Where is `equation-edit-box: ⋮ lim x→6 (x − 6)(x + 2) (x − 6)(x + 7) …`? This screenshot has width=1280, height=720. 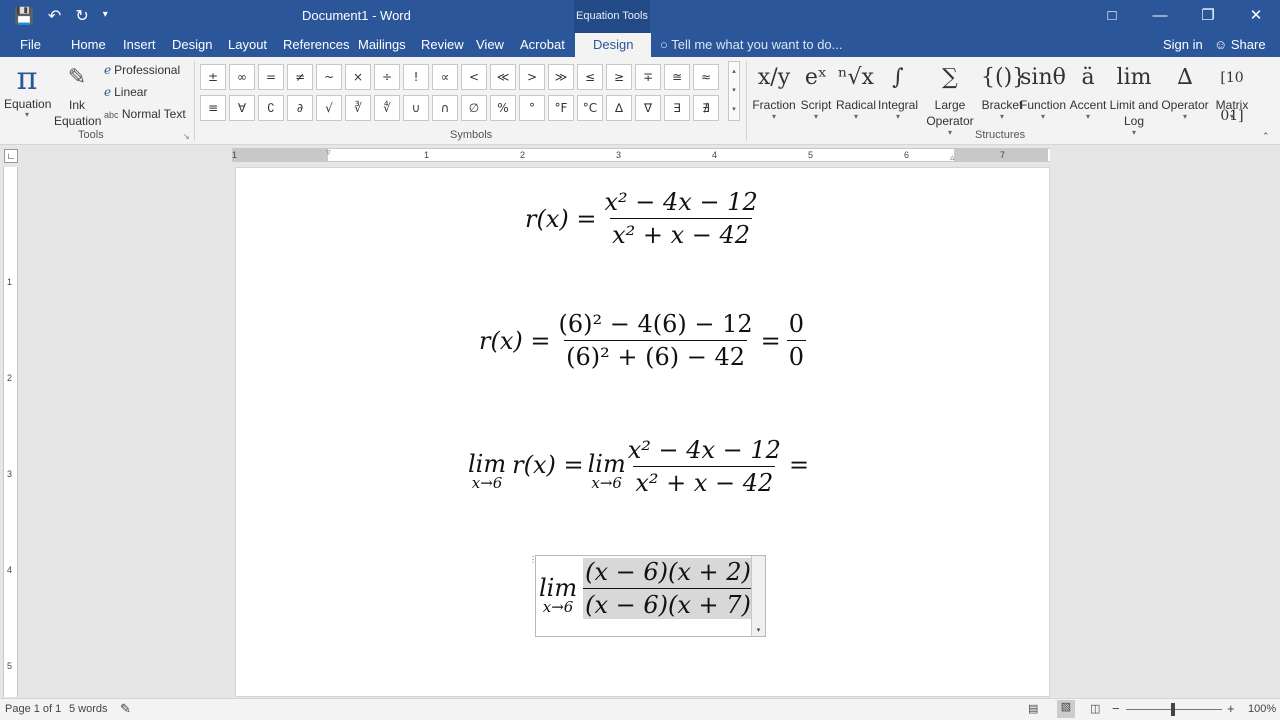
equation-edit-box: ⋮ lim x→6 (x − 6)(x + 2) (x − 6)(x + 7) … is located at coordinates (647, 596).